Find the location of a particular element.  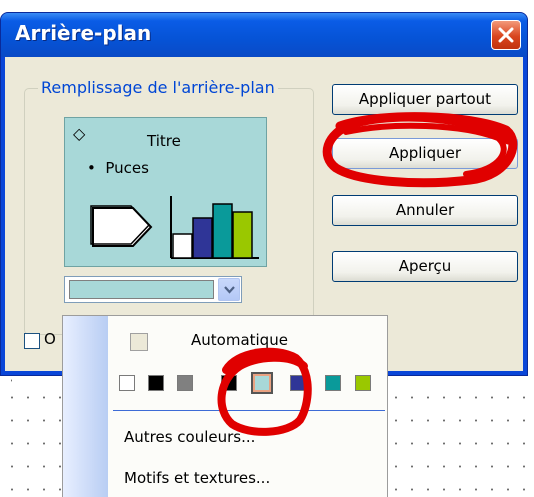

swatch-white is located at coordinates (127, 383).